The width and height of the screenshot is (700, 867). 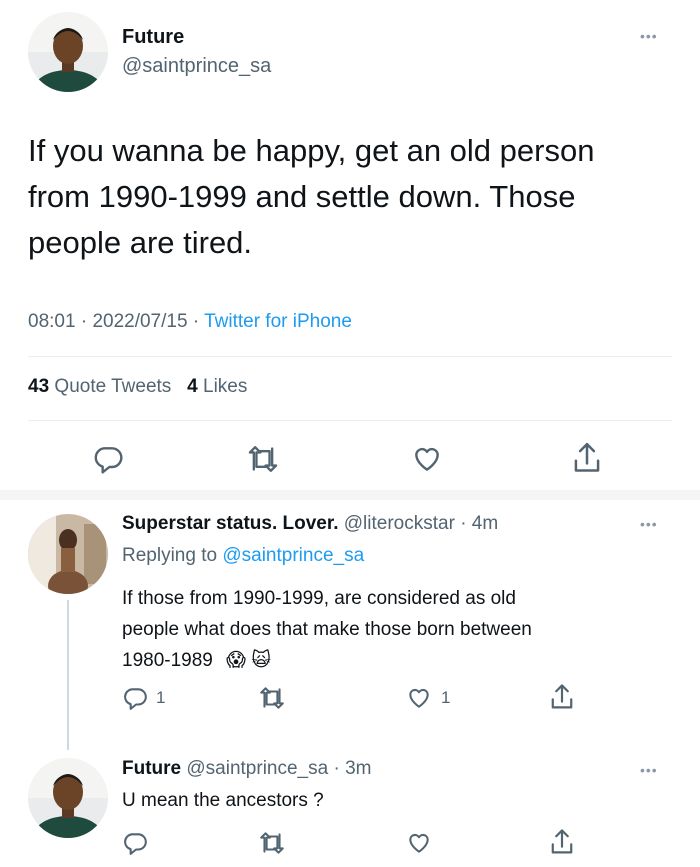 What do you see at coordinates (39, 386) in the screenshot?
I see `quote-tweets-count: 43` at bounding box center [39, 386].